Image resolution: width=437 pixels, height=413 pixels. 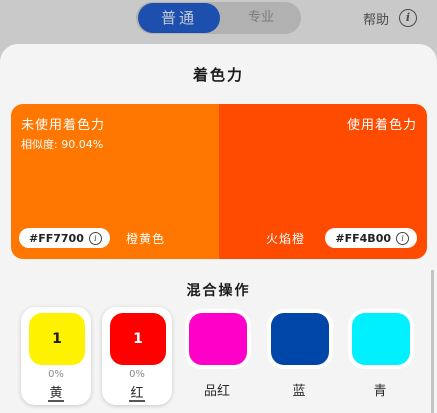 I want to click on help-label: 帮助, so click(x=376, y=20).